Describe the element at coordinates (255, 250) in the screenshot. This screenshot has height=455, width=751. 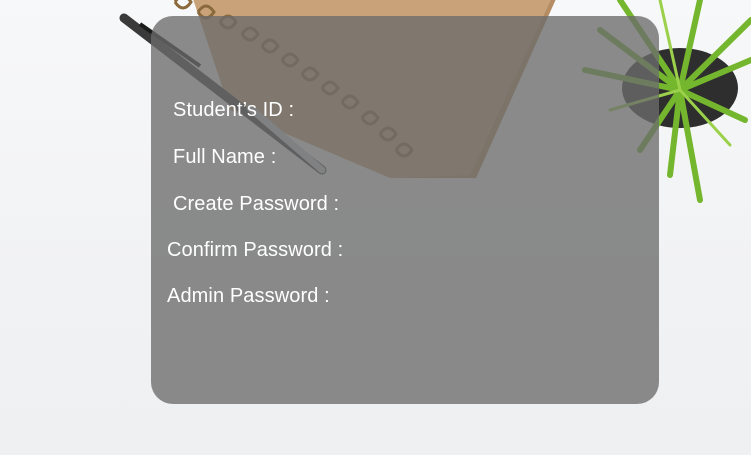
I see `confirm-password-label: Confirm Password :` at that location.